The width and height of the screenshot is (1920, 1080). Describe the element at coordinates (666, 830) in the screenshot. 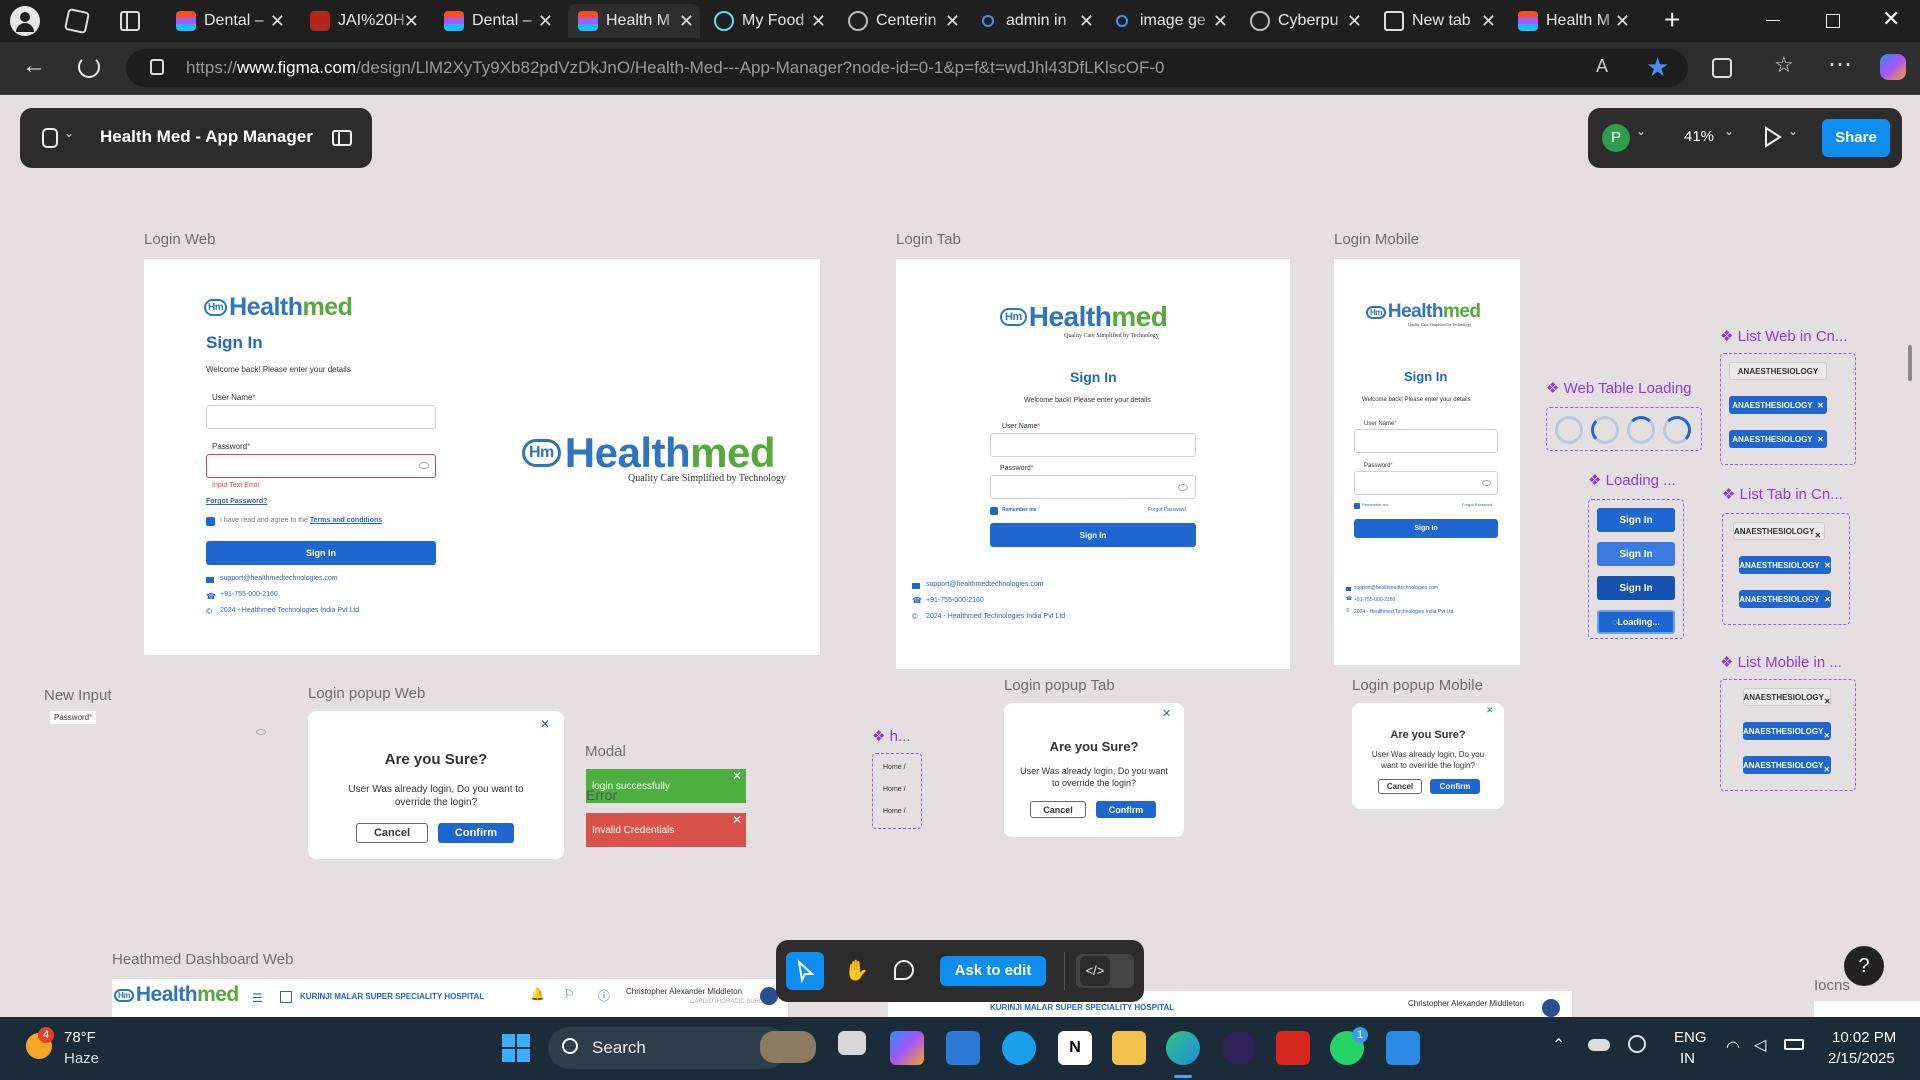

I see `error-toast: Invalid Credentials ✕` at that location.